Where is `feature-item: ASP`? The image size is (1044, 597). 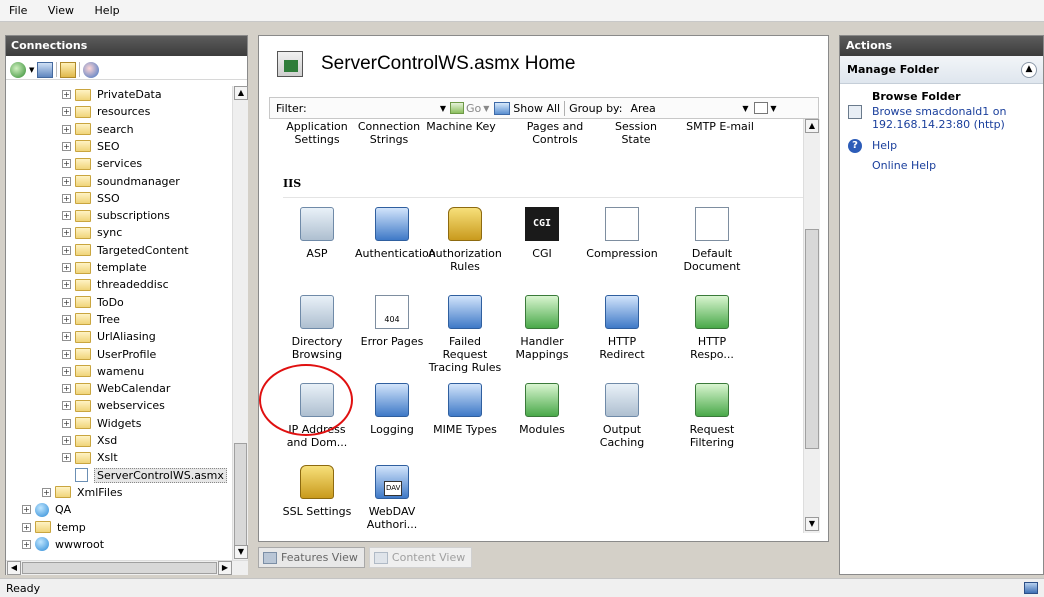
feature-item: ASP is located at coordinates (317, 233).